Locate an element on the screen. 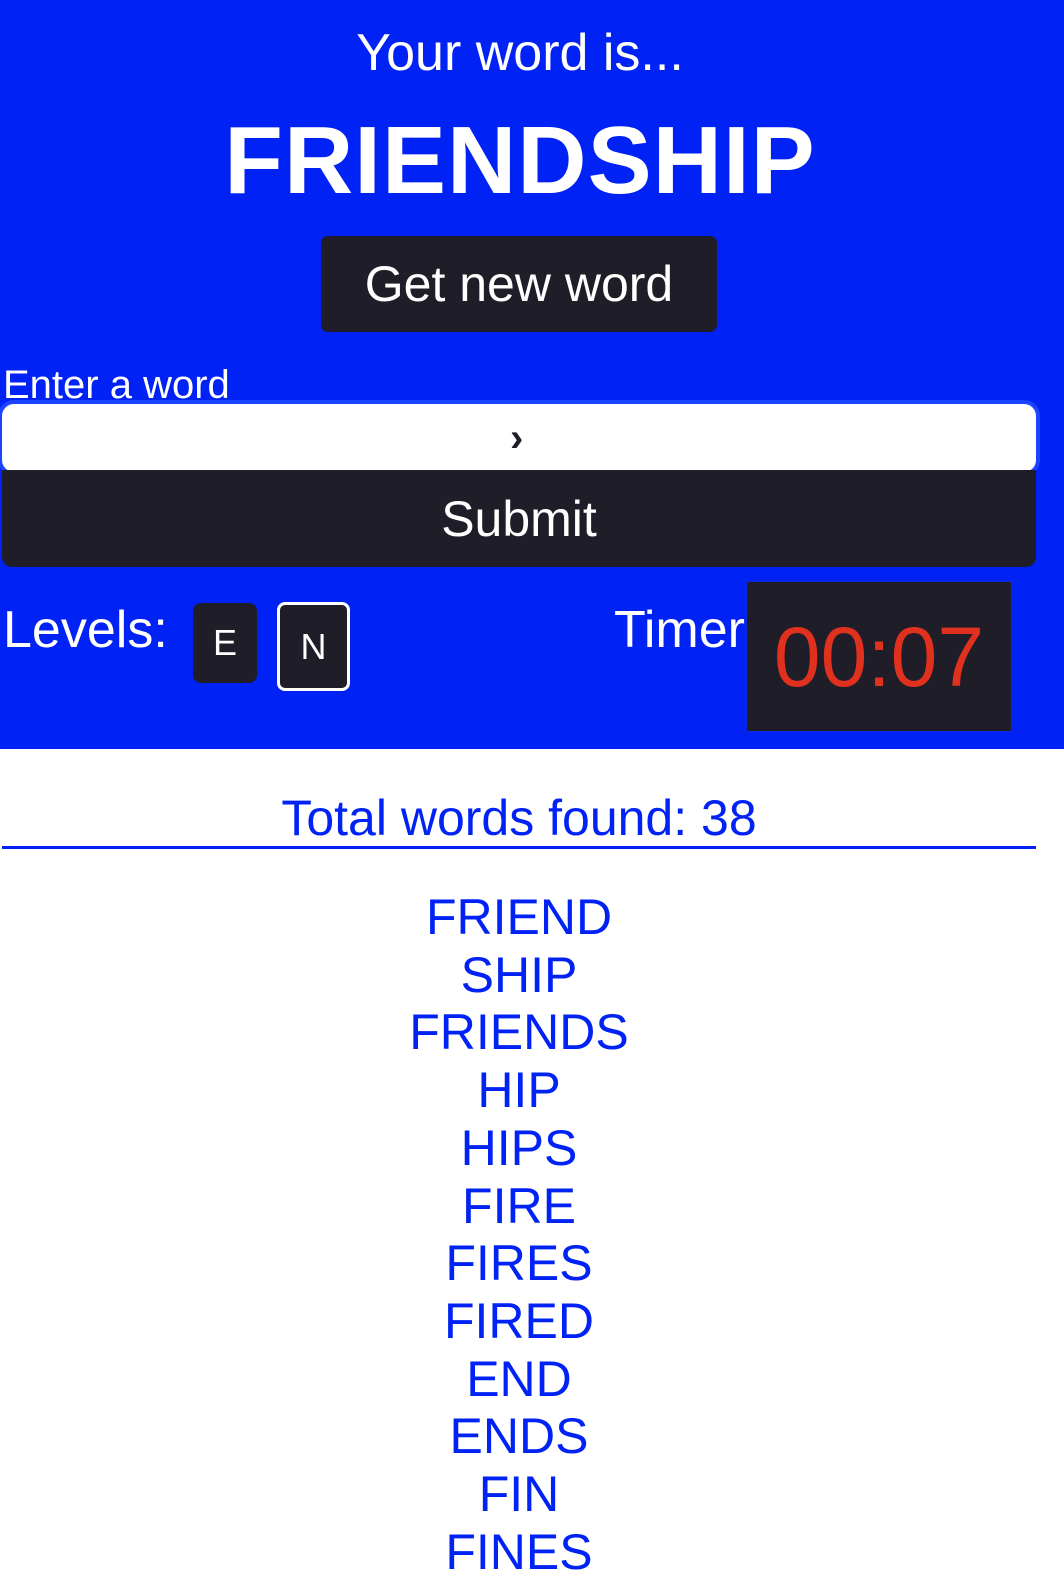 Image resolution: width=1064 pixels, height=1581 pixels. level-button-easy: E is located at coordinates (225, 643).